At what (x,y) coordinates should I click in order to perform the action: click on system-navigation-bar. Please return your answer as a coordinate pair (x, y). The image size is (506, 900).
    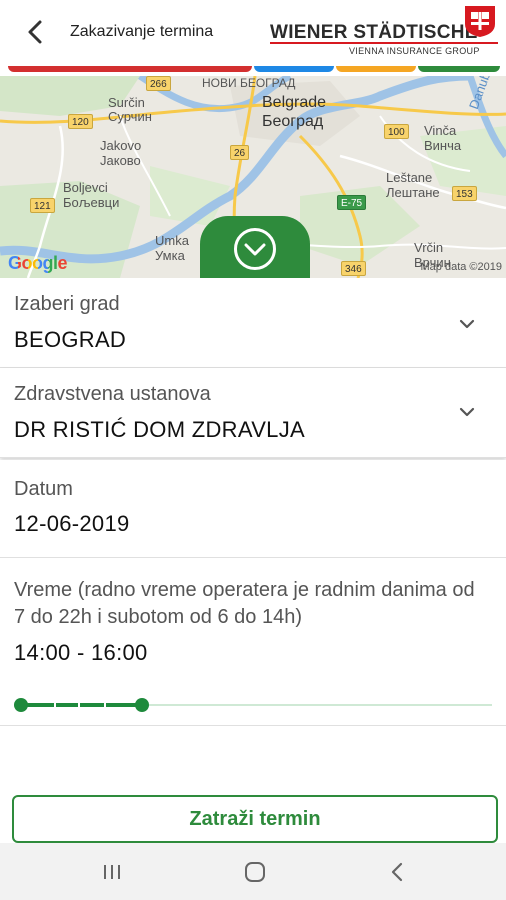
    Looking at the image, I should click on (253, 871).